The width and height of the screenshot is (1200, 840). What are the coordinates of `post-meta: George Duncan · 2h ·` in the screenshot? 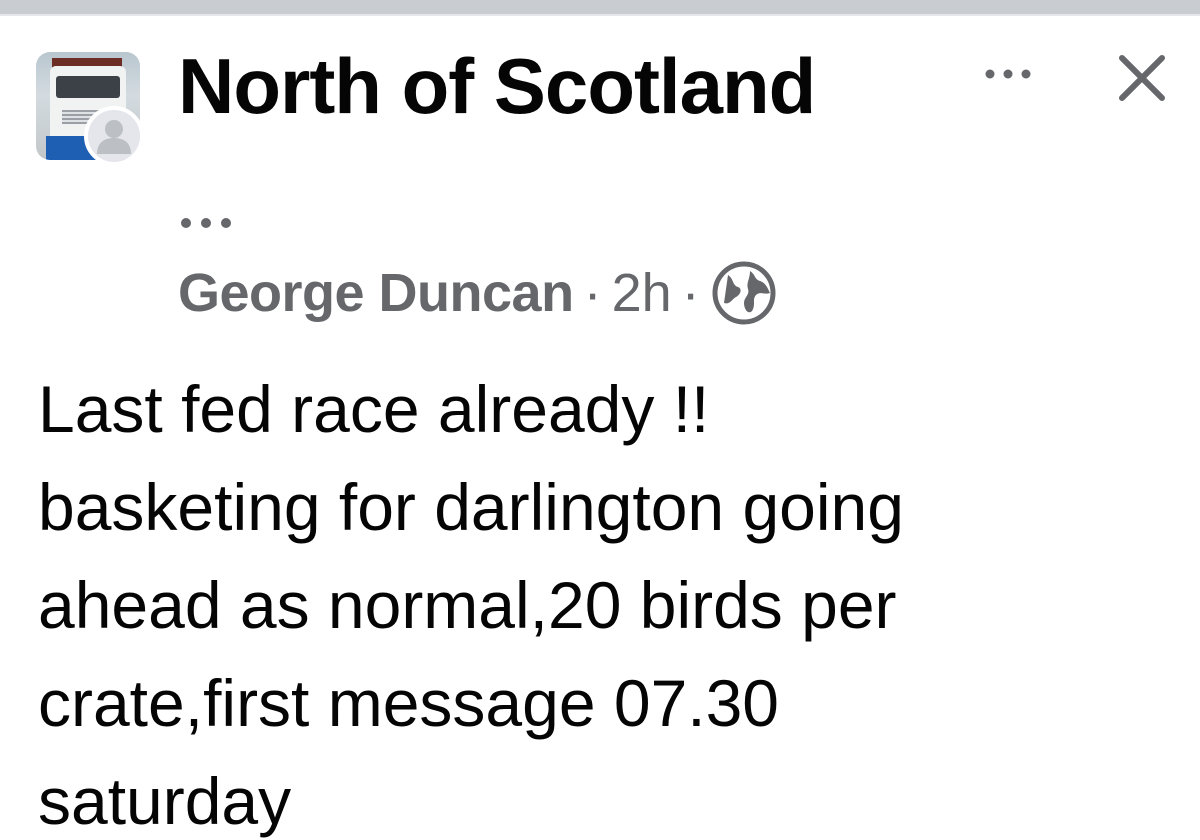 It's located at (478, 293).